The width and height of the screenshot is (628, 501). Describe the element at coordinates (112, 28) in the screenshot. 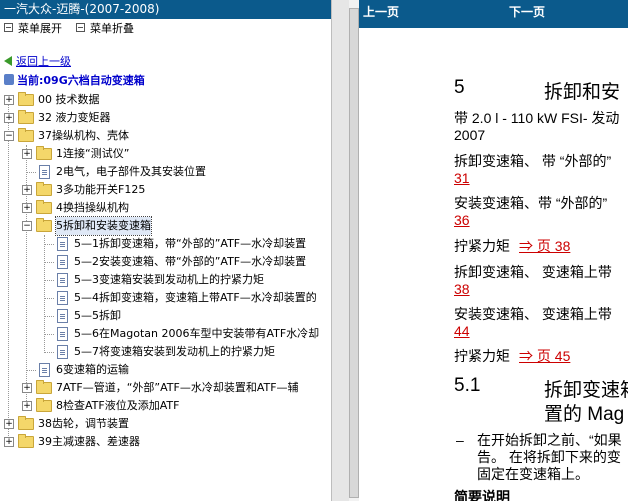

I see `menu-collapse-label: 菜单折叠` at that location.